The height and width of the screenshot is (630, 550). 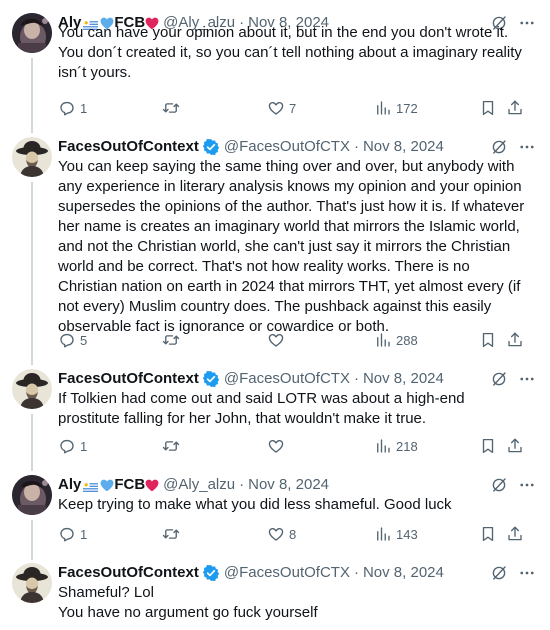 I want to click on reply-button: 5, so click(x=72, y=340).